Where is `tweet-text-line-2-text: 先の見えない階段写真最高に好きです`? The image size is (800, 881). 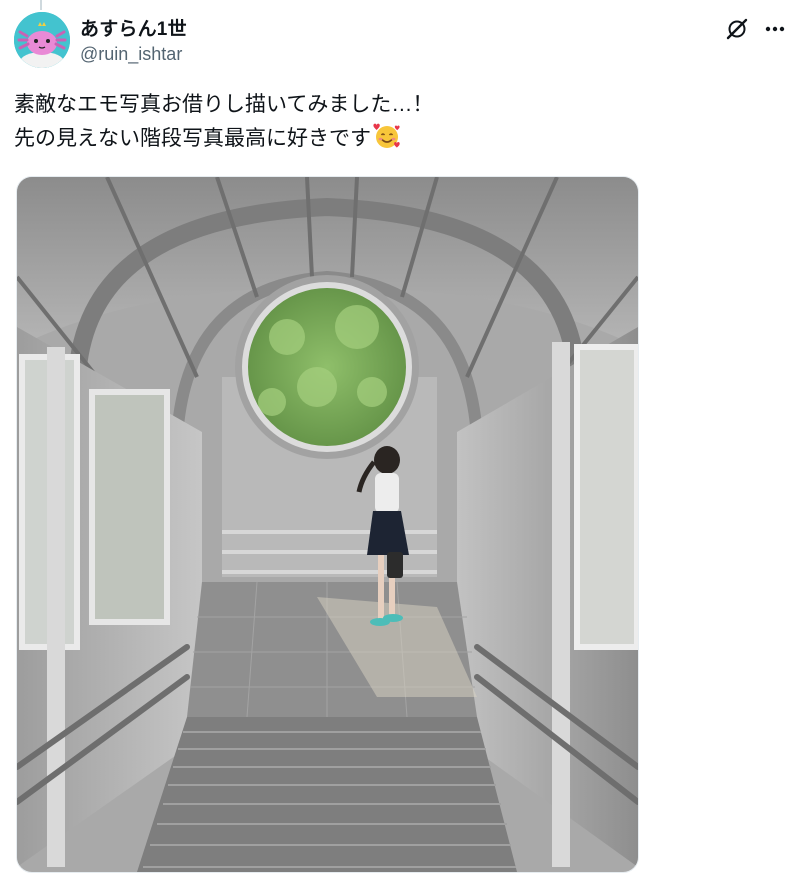
tweet-text-line-2-text: 先の見えない階段写真最高に好きです is located at coordinates (192, 138).